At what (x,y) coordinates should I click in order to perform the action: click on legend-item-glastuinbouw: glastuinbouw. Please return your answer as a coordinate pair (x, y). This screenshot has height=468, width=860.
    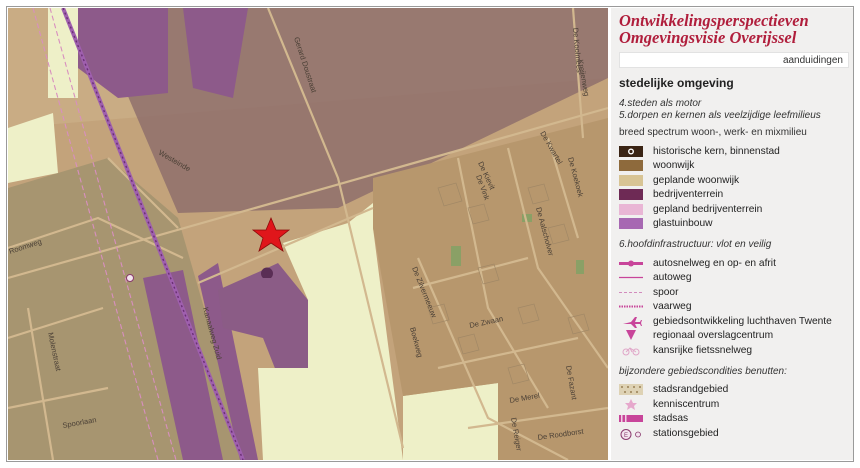
    Looking at the image, I should click on (734, 224).